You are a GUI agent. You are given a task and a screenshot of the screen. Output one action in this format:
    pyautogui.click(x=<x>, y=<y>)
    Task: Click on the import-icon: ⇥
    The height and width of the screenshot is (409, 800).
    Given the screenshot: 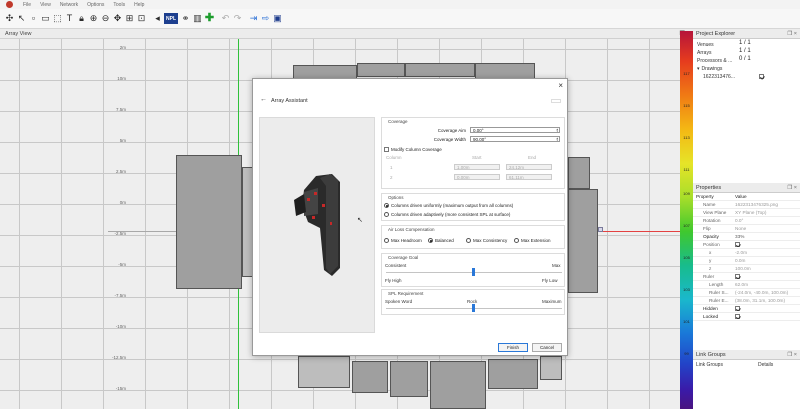 What is the action you would take?
    pyautogui.click(x=253, y=18)
    